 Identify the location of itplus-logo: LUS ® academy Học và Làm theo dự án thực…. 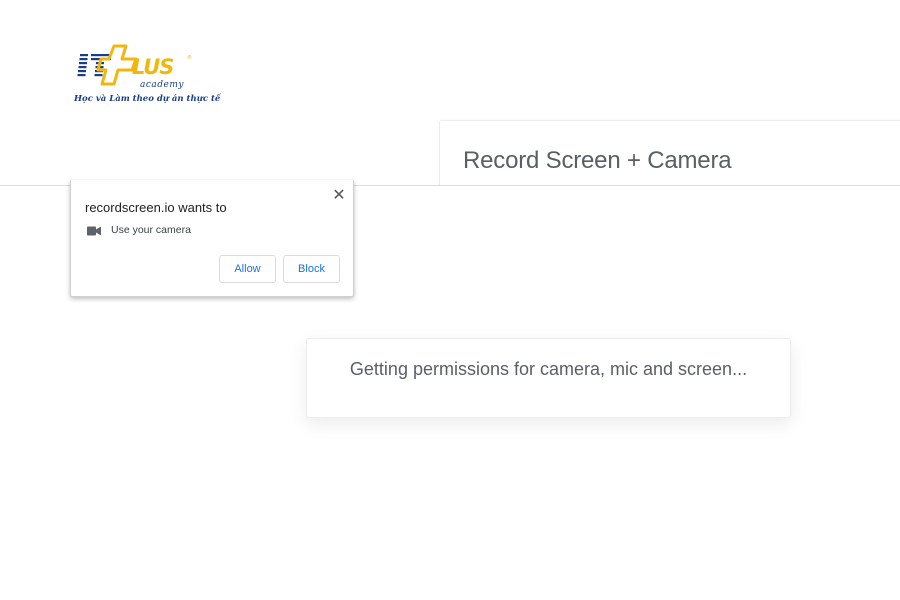
(147, 76).